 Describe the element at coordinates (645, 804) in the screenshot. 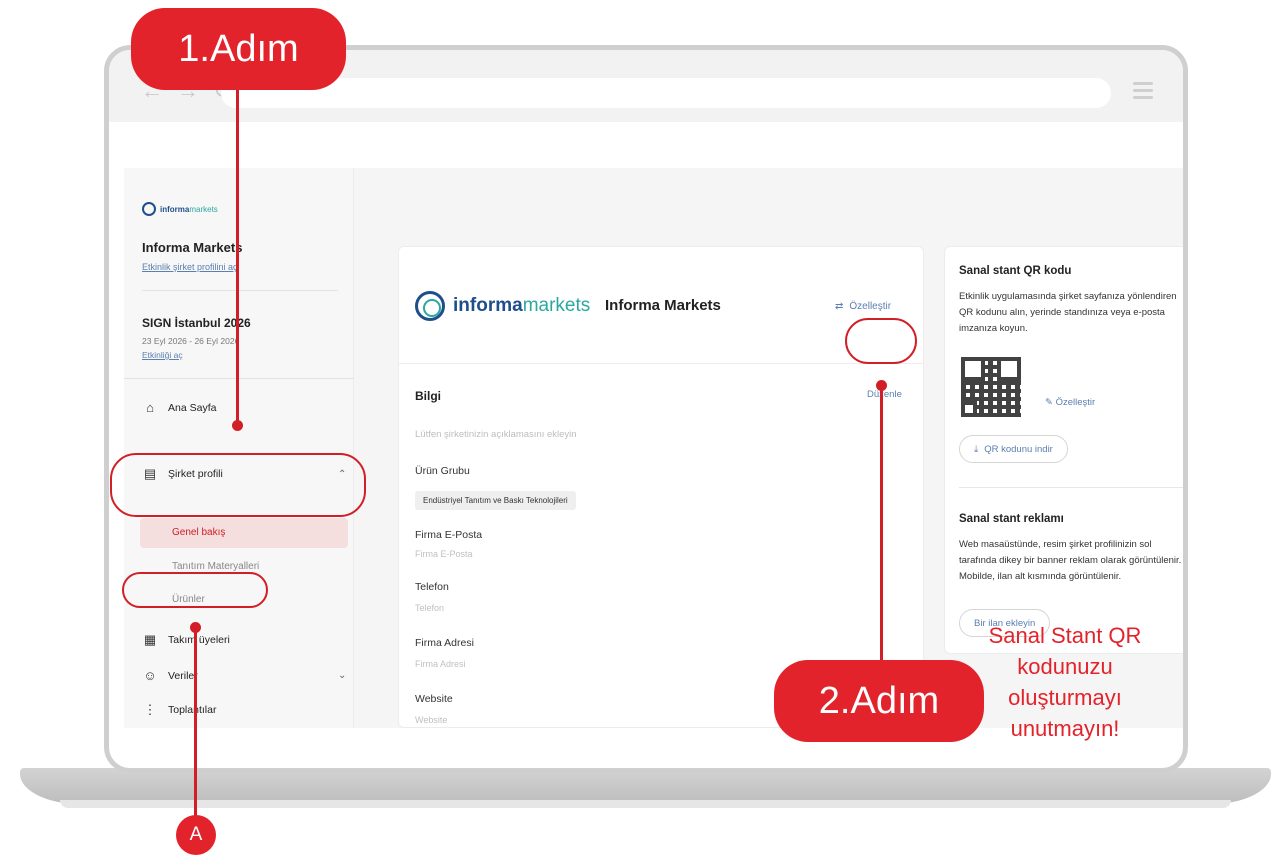

I see `laptop-base-shadow` at that location.